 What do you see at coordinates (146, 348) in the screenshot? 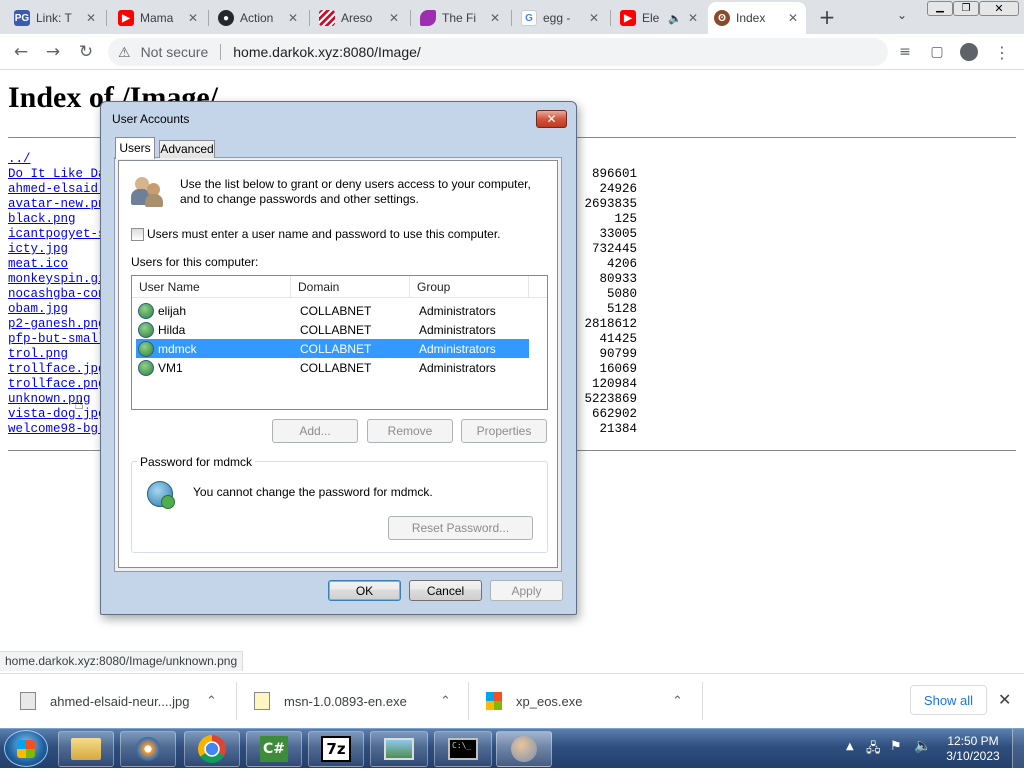
I see `user-icon` at bounding box center [146, 348].